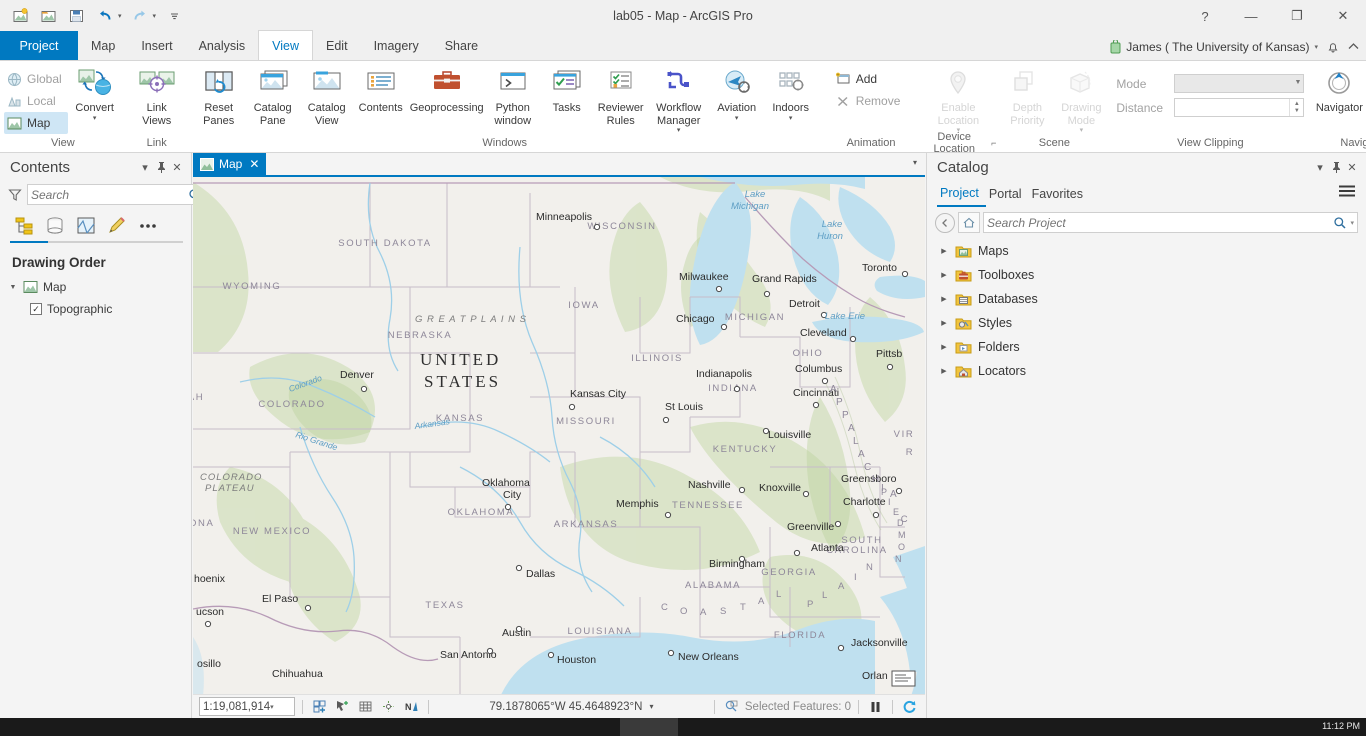 Image resolution: width=1366 pixels, height=736 pixels. What do you see at coordinates (915, 162) in the screenshot?
I see `map-tab-overflow-caret-icon: ▾` at bounding box center [915, 162].